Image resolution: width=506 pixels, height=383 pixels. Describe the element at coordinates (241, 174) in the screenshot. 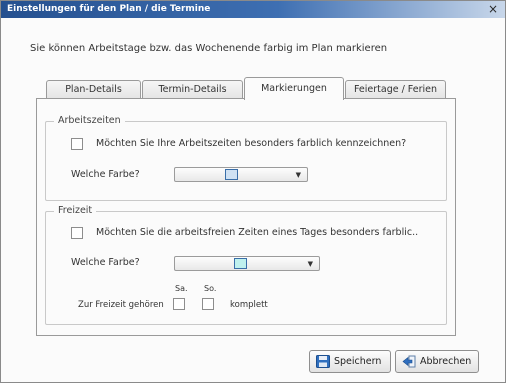

I see `arbeitszeiten-color-select: ▼` at that location.